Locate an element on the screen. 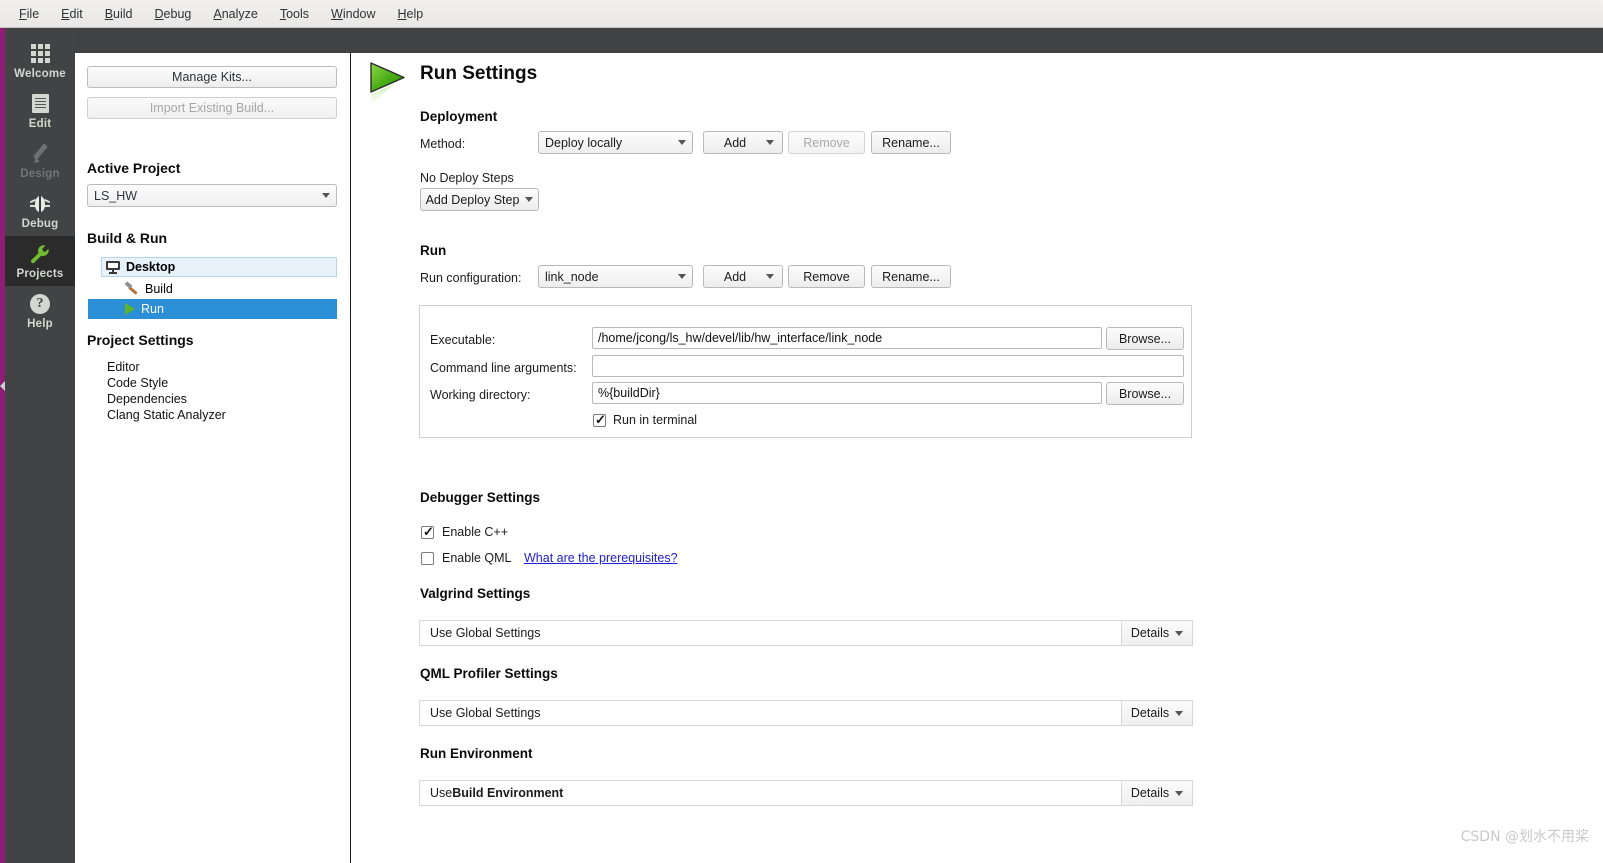 This screenshot has width=1603, height=863. sidebar-item-dependencies: Dependencies is located at coordinates (147, 399).